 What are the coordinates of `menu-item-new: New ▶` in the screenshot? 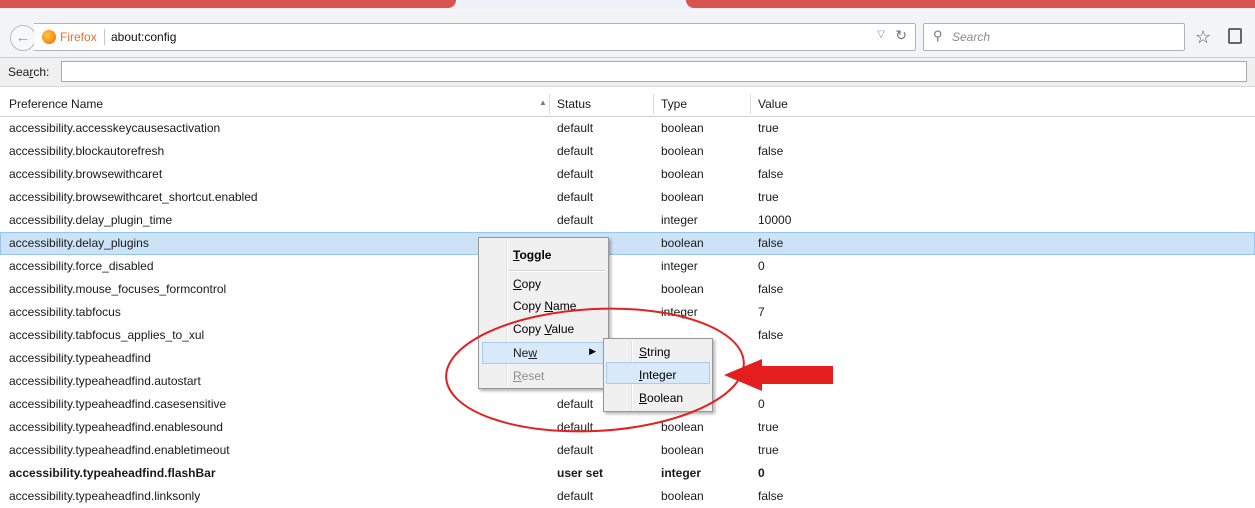 It's located at (543, 353).